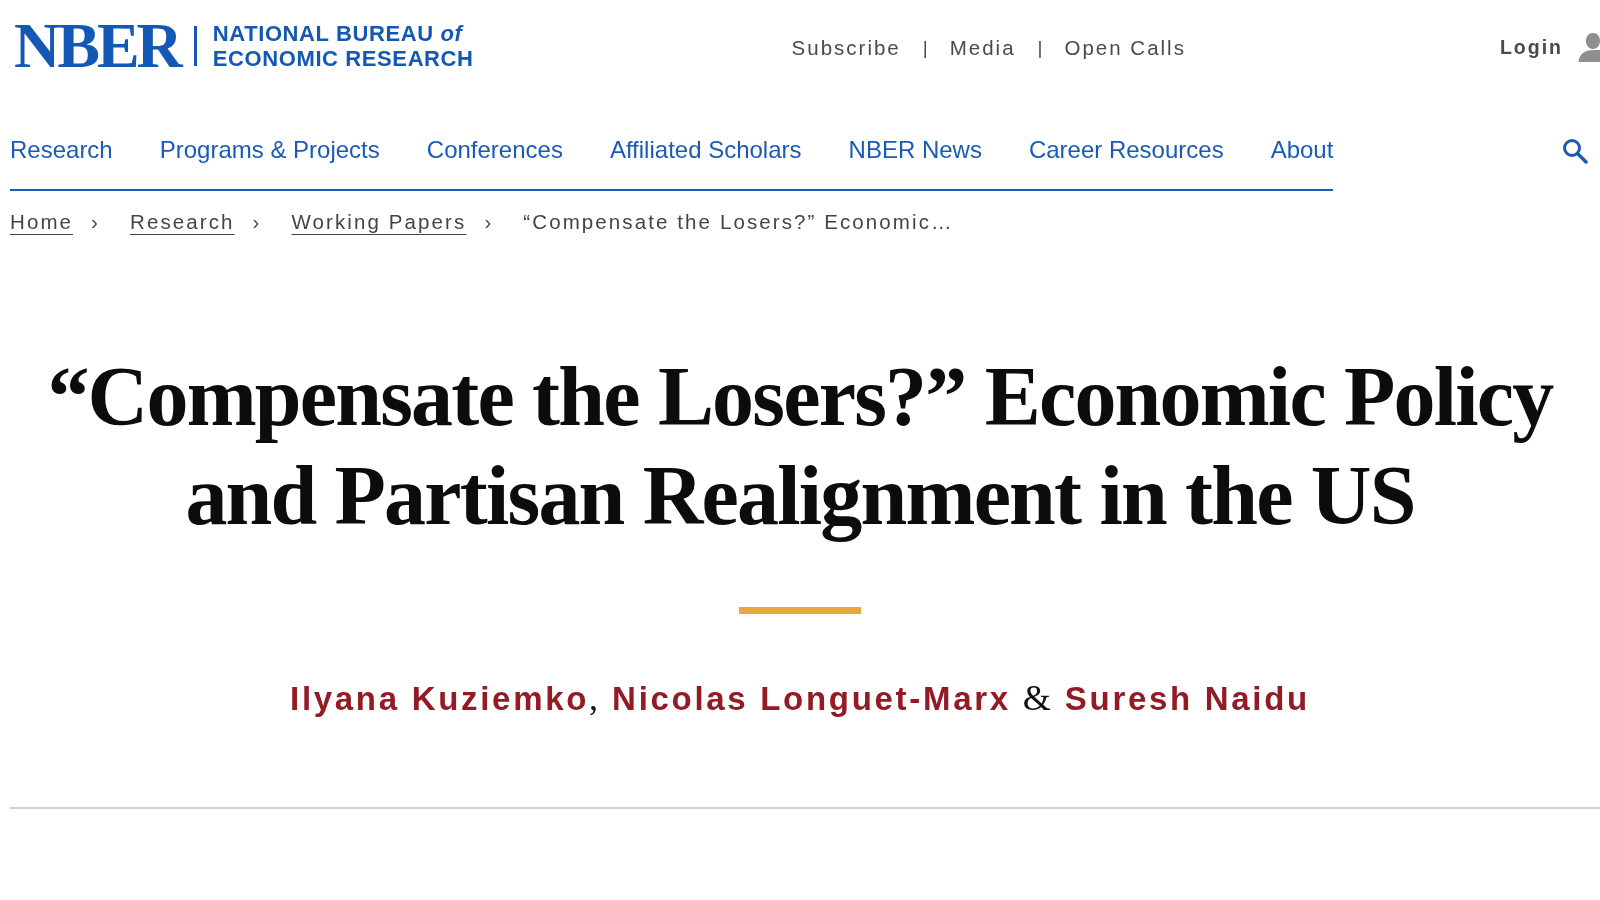 This screenshot has height=900, width=1600. What do you see at coordinates (1575, 151) in the screenshot?
I see `search-icon` at bounding box center [1575, 151].